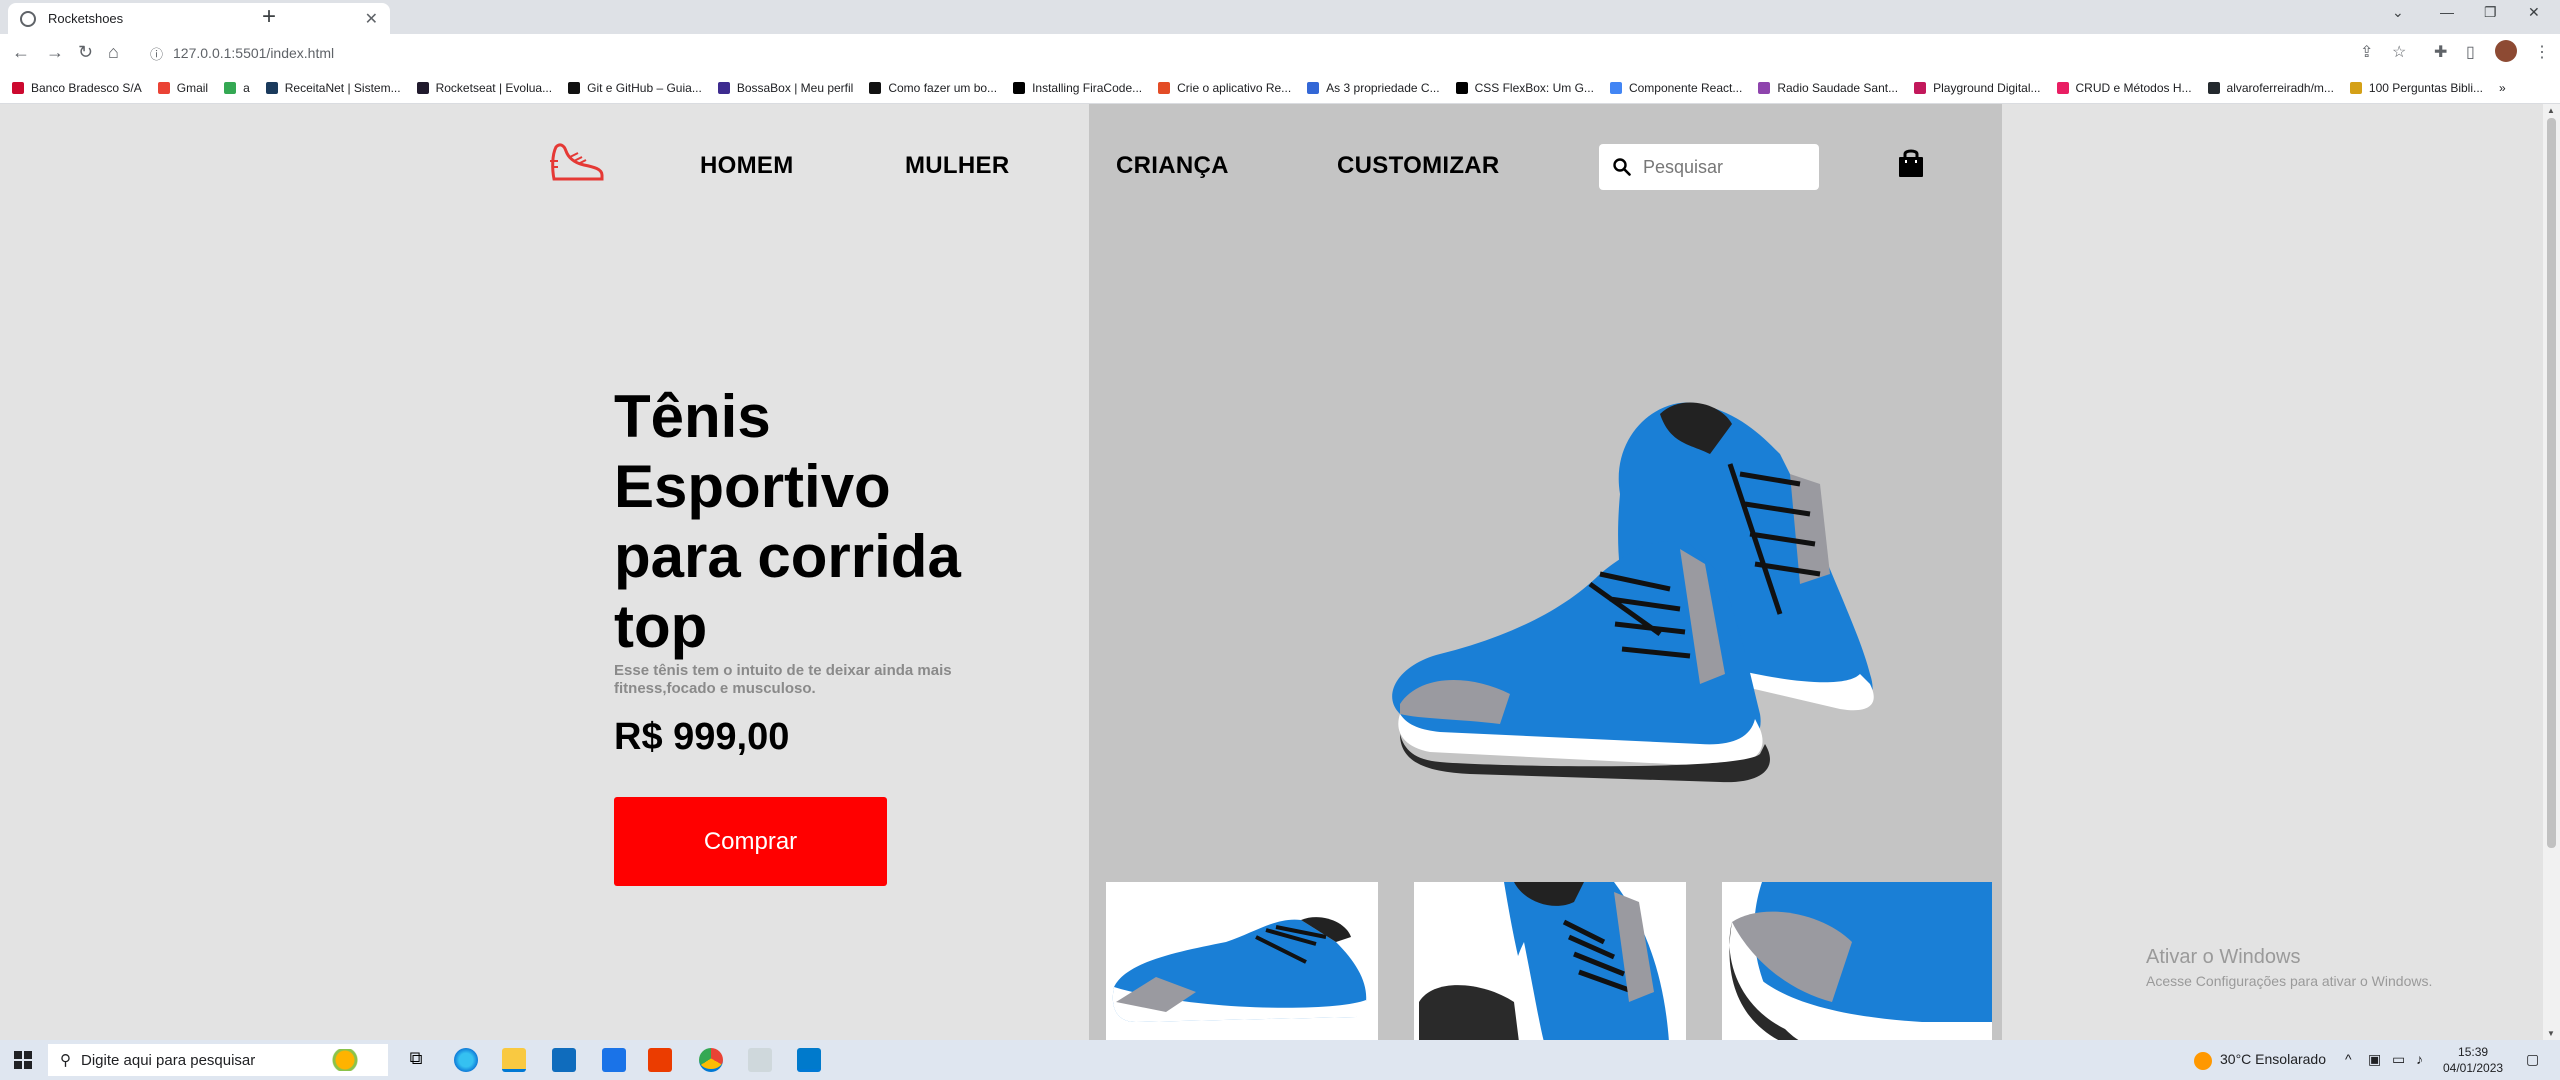 The height and width of the screenshot is (1080, 2560). Describe the element at coordinates (269, 17) in the screenshot. I see `new-tab-button: +` at that location.